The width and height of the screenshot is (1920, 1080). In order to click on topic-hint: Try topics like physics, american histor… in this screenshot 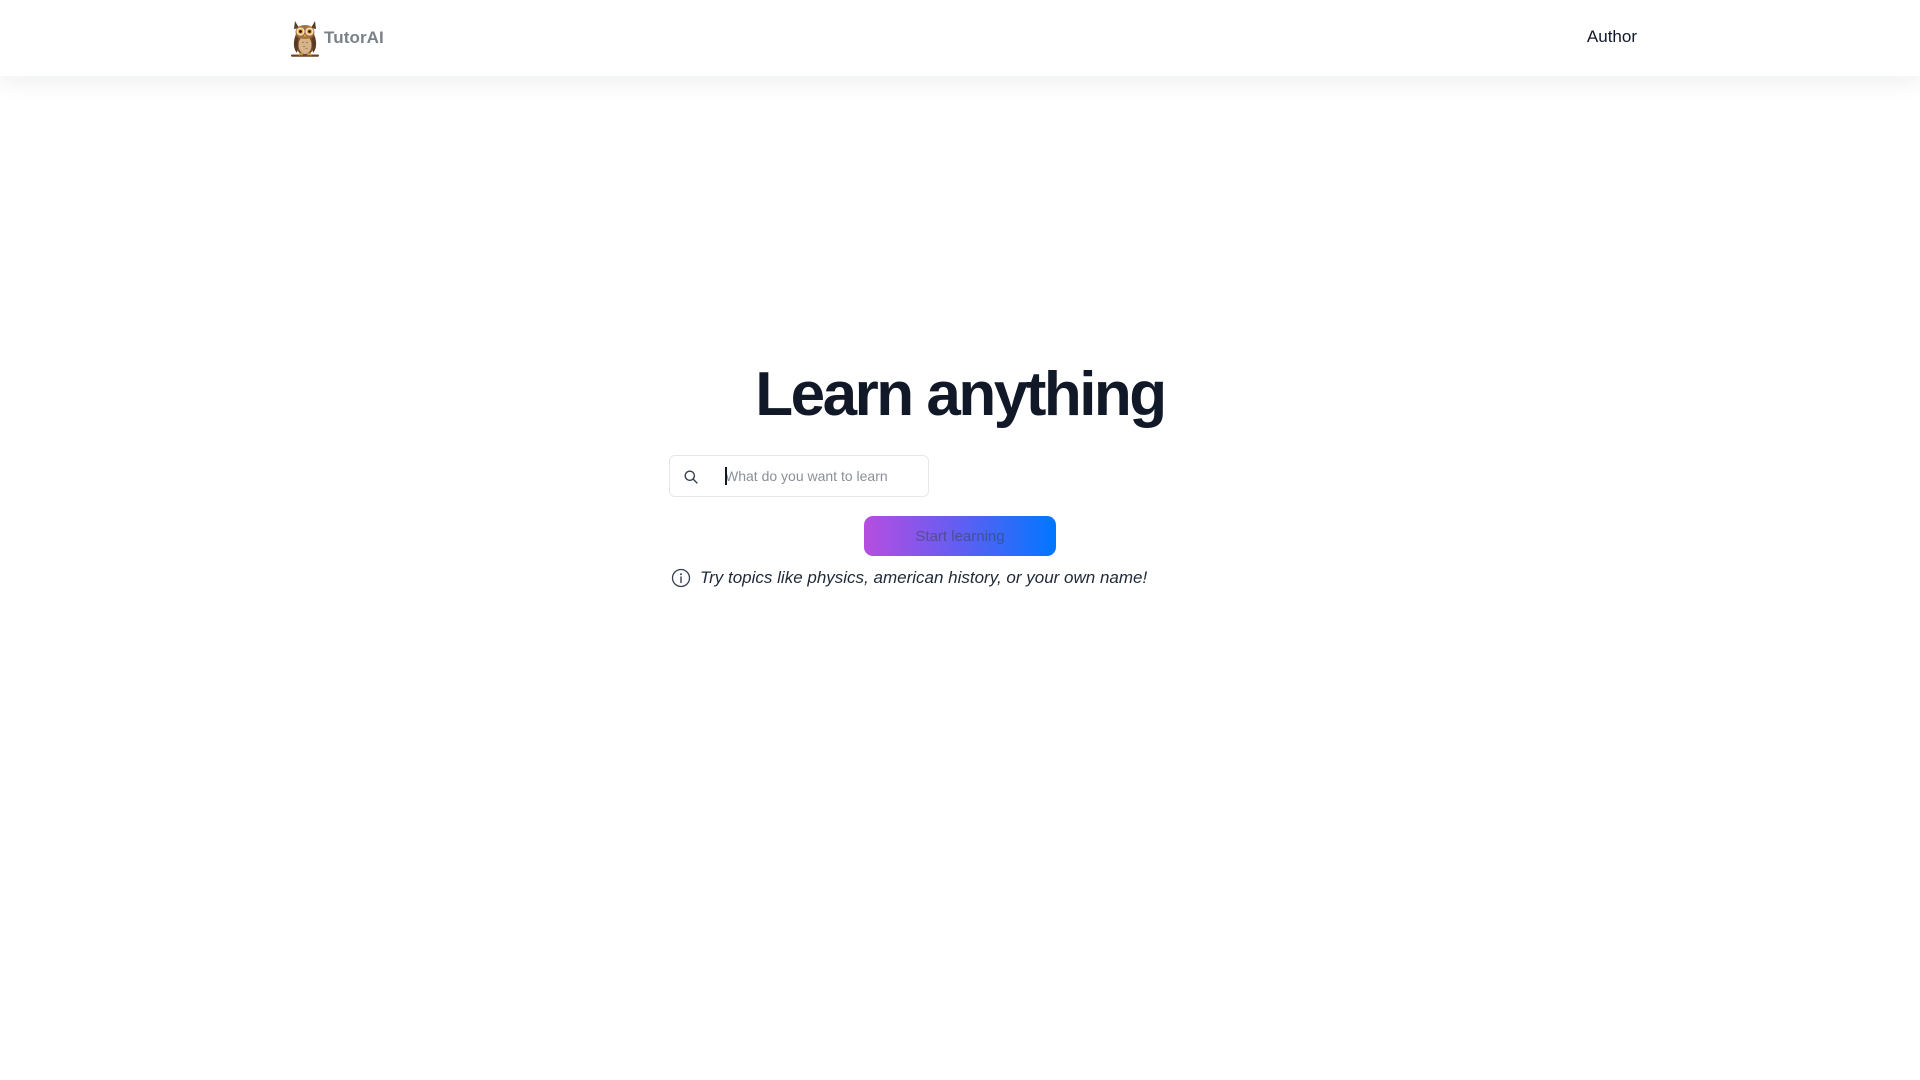, I will do `click(909, 578)`.